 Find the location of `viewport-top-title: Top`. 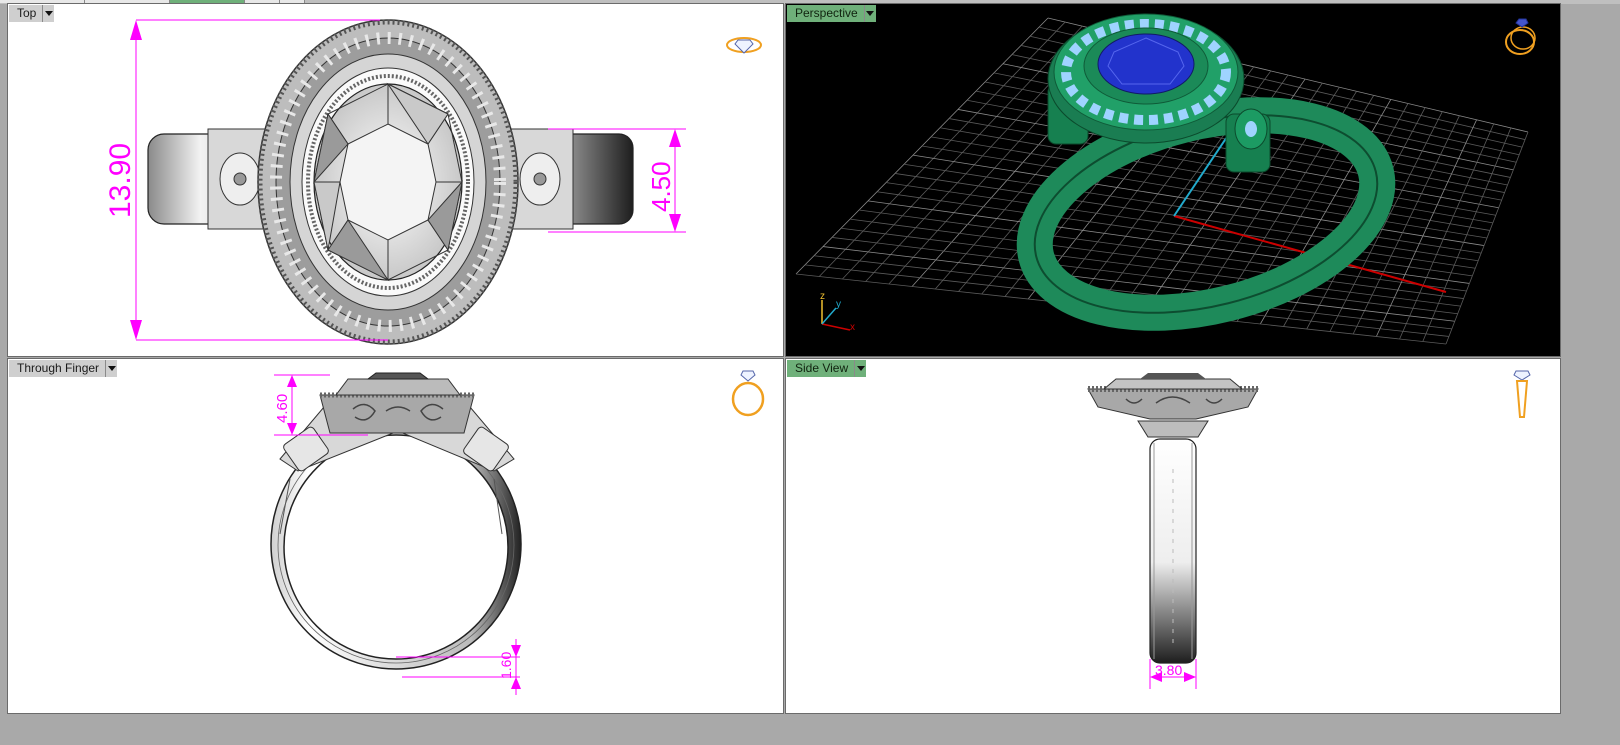

viewport-top-title: Top is located at coordinates (32, 13).